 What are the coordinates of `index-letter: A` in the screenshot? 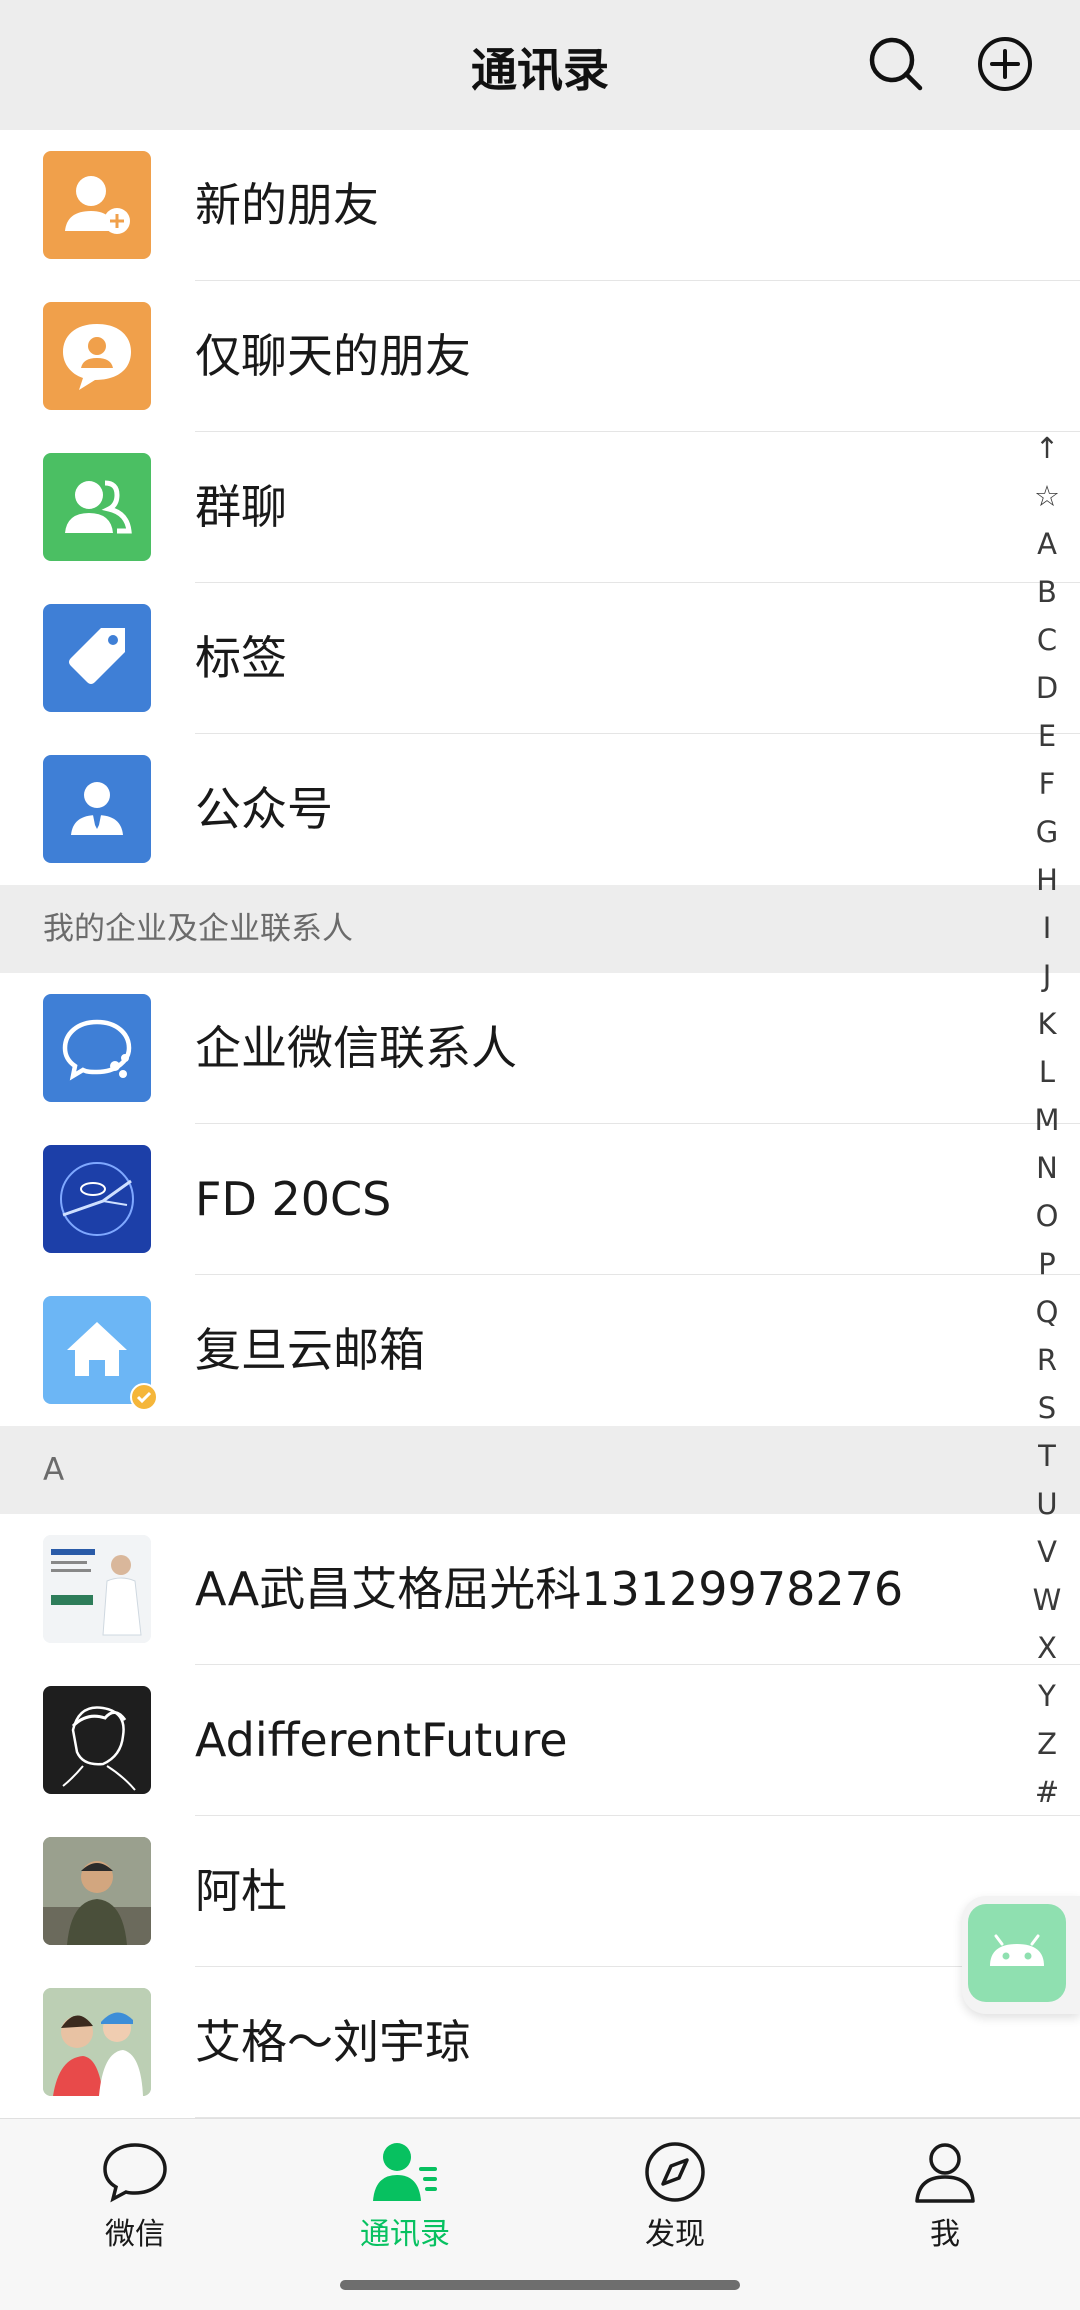 It's located at (1047, 544).